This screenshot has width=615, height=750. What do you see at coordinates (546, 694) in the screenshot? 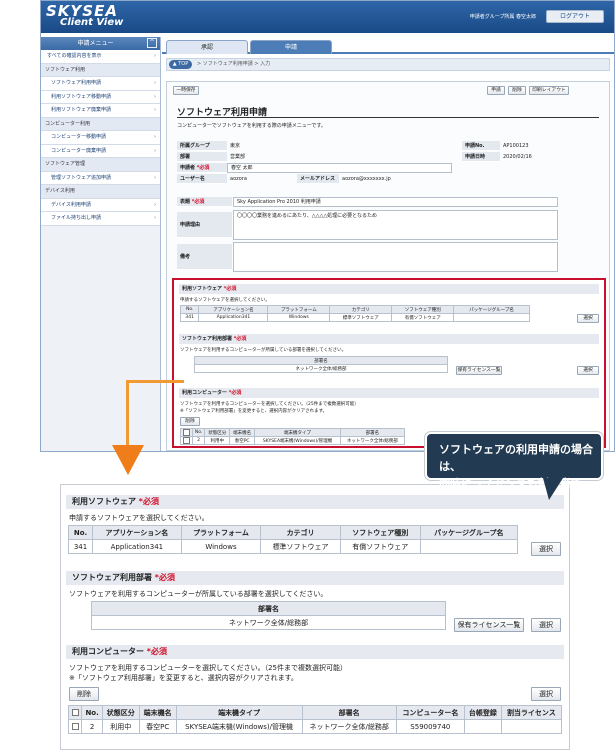
I see `z-computer-select-button: 選択` at bounding box center [546, 694].